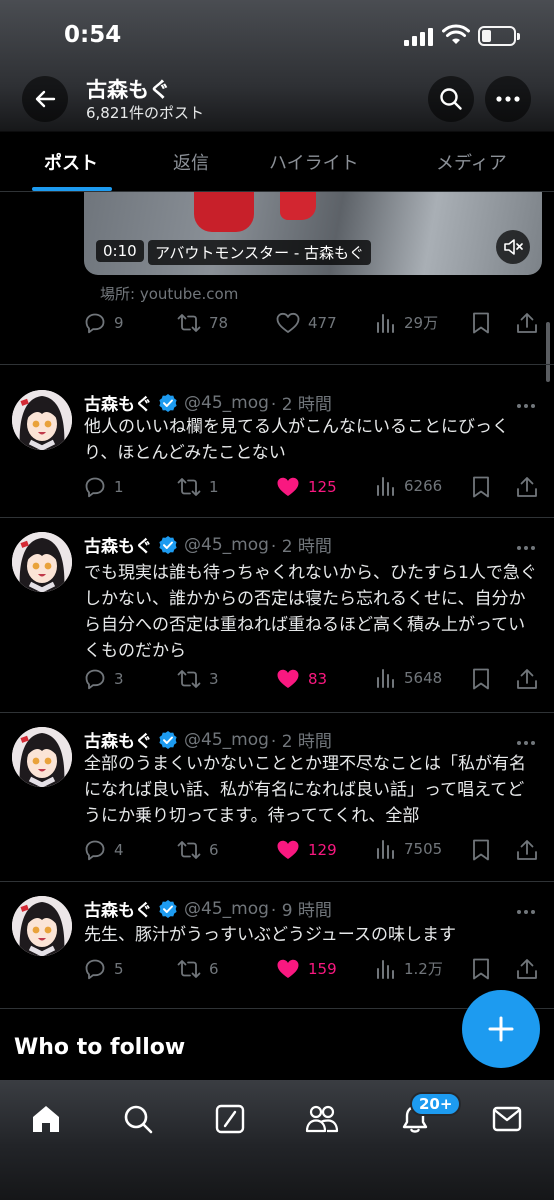 This screenshot has height=1200, width=554. I want to click on views-count: 29万, so click(421, 323).